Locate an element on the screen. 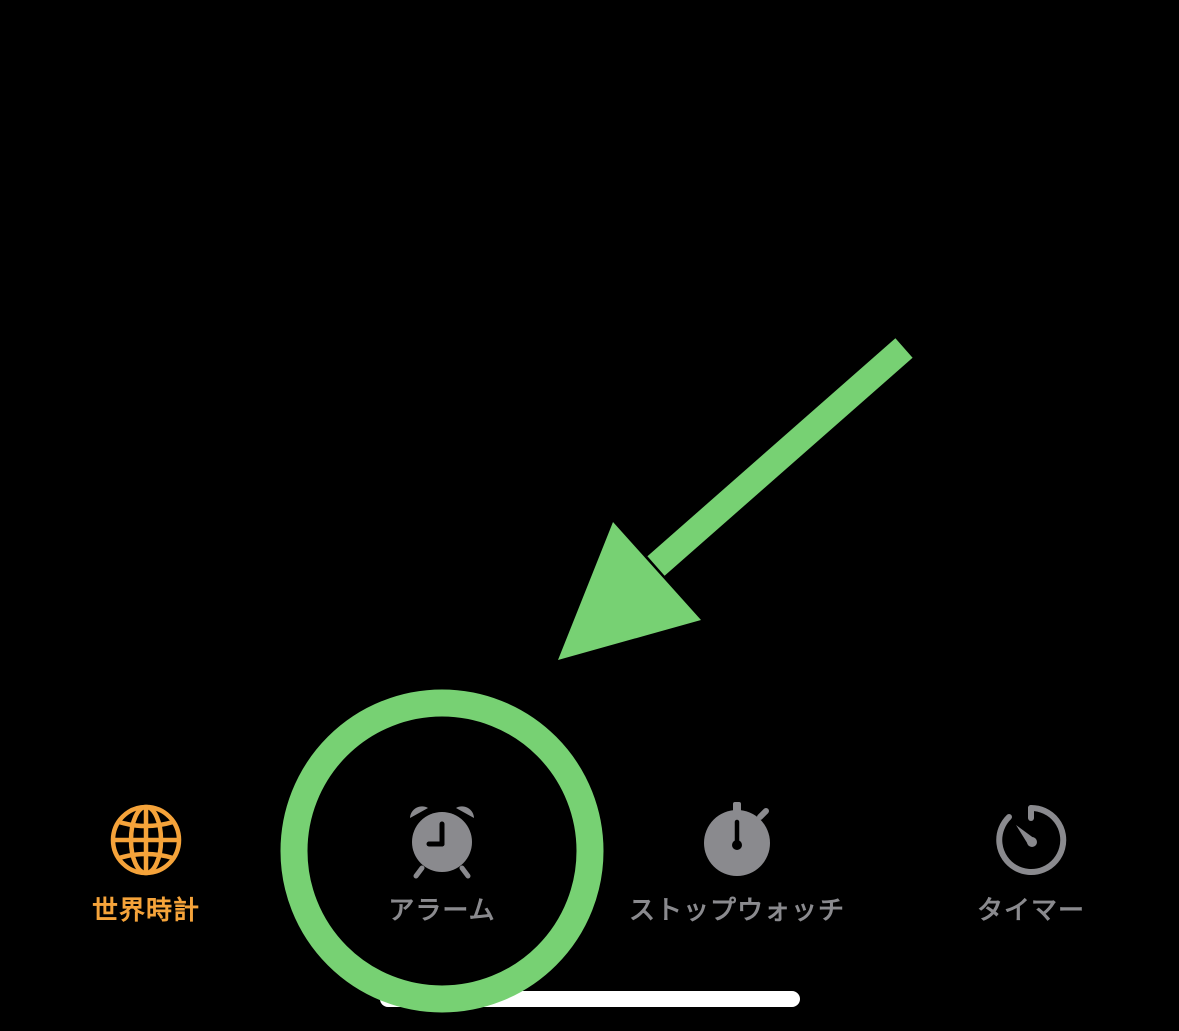 This screenshot has height=1031, width=1179. tab-label-world-clock: 世界時計 is located at coordinates (145, 911).